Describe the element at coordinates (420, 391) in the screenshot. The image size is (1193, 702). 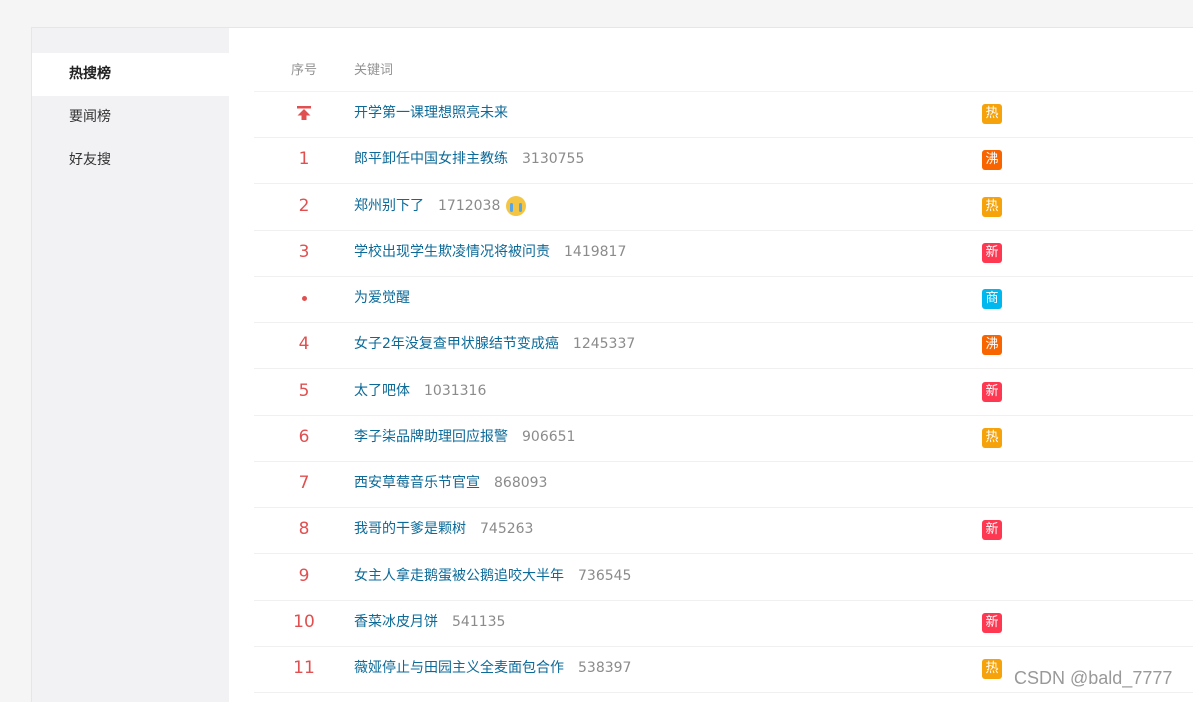
I see `keyword-cell: 太了吧体 1031316` at that location.